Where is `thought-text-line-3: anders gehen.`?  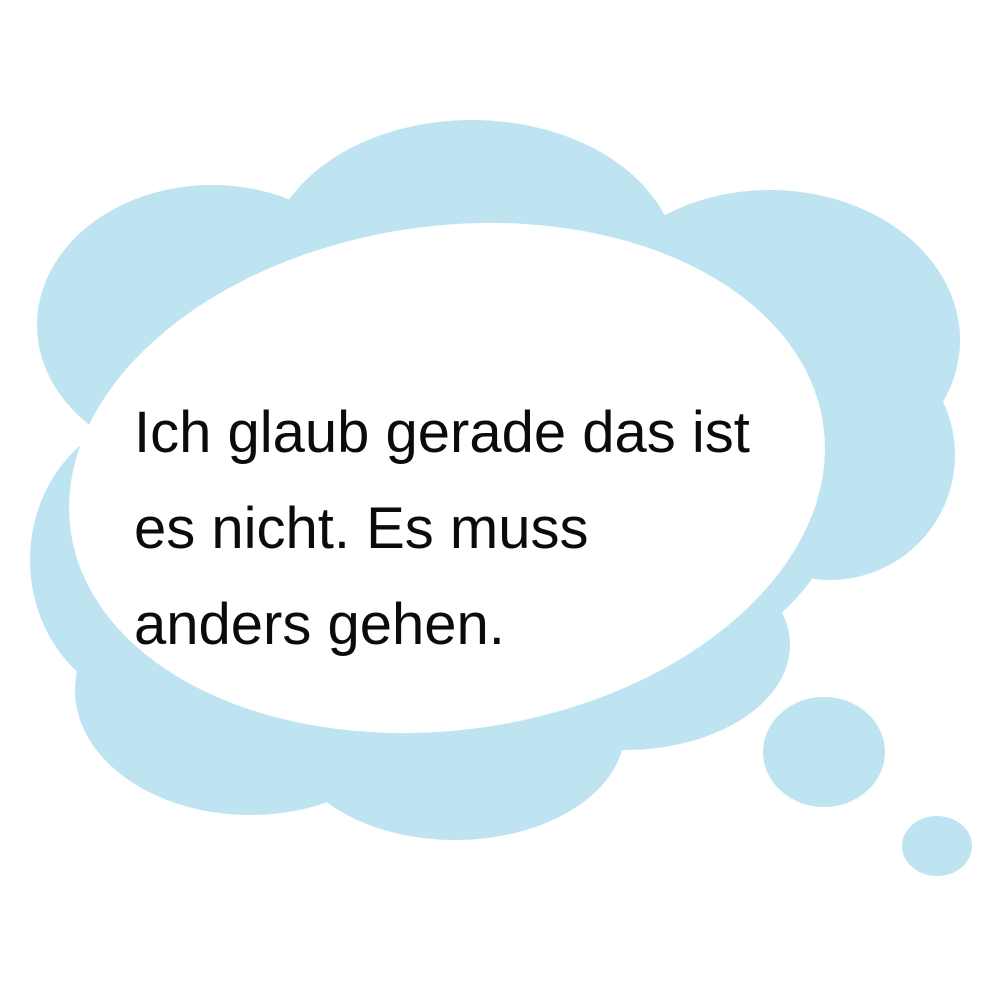
thought-text-line-3: anders gehen. is located at coordinates (319, 624).